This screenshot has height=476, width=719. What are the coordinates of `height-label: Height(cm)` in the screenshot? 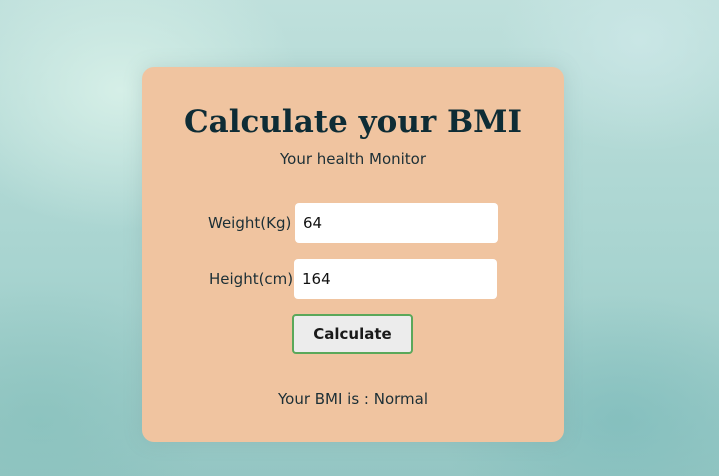 It's located at (251, 279).